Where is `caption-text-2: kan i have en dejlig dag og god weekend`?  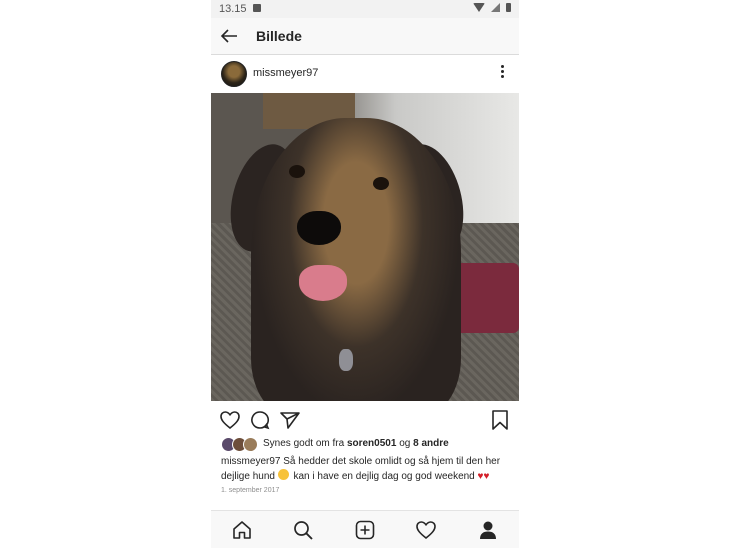 caption-text-2: kan i have en dejlig dag og god weekend is located at coordinates (384, 476).